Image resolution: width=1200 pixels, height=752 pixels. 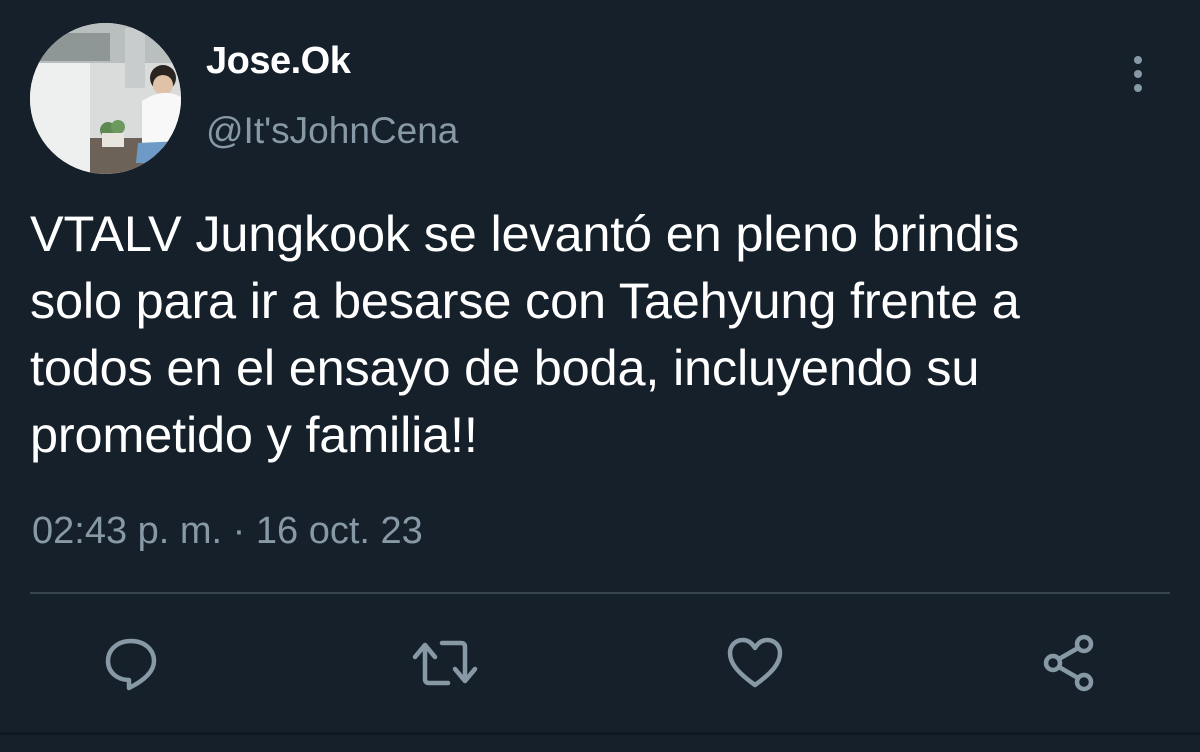 I want to click on share-button, so click(x=1069, y=663).